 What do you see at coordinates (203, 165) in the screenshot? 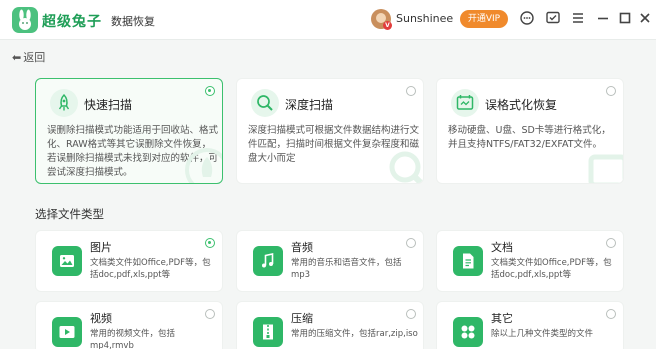
I see `rocket-watermark-icon` at bounding box center [203, 165].